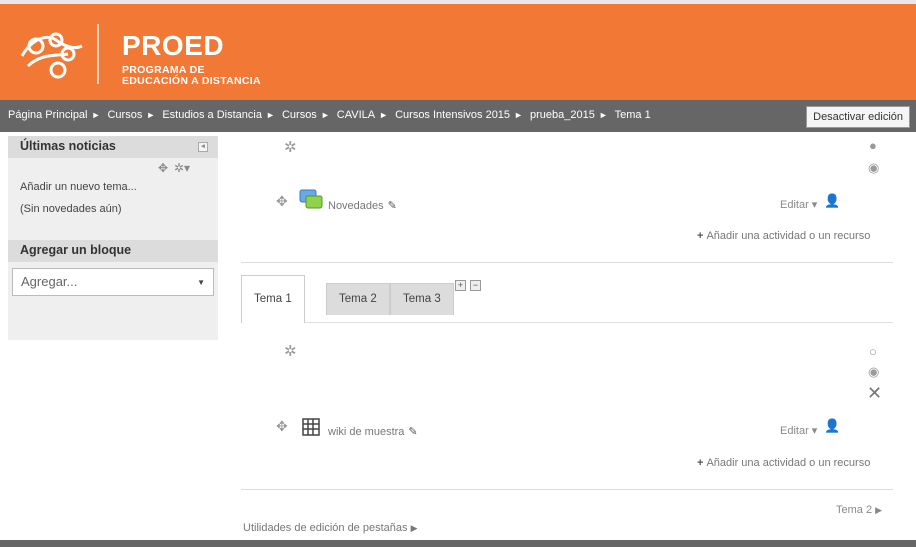 Image resolution: width=916 pixels, height=547 pixels. What do you see at coordinates (422, 299) in the screenshot?
I see `tab-tema-3: Tema 3` at bounding box center [422, 299].